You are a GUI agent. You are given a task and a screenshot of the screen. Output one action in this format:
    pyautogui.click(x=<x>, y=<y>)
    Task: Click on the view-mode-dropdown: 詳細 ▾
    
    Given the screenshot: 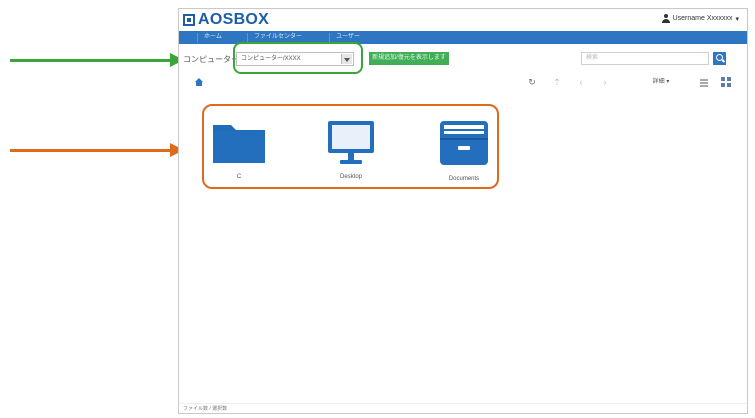 What is the action you would take?
    pyautogui.click(x=661, y=82)
    